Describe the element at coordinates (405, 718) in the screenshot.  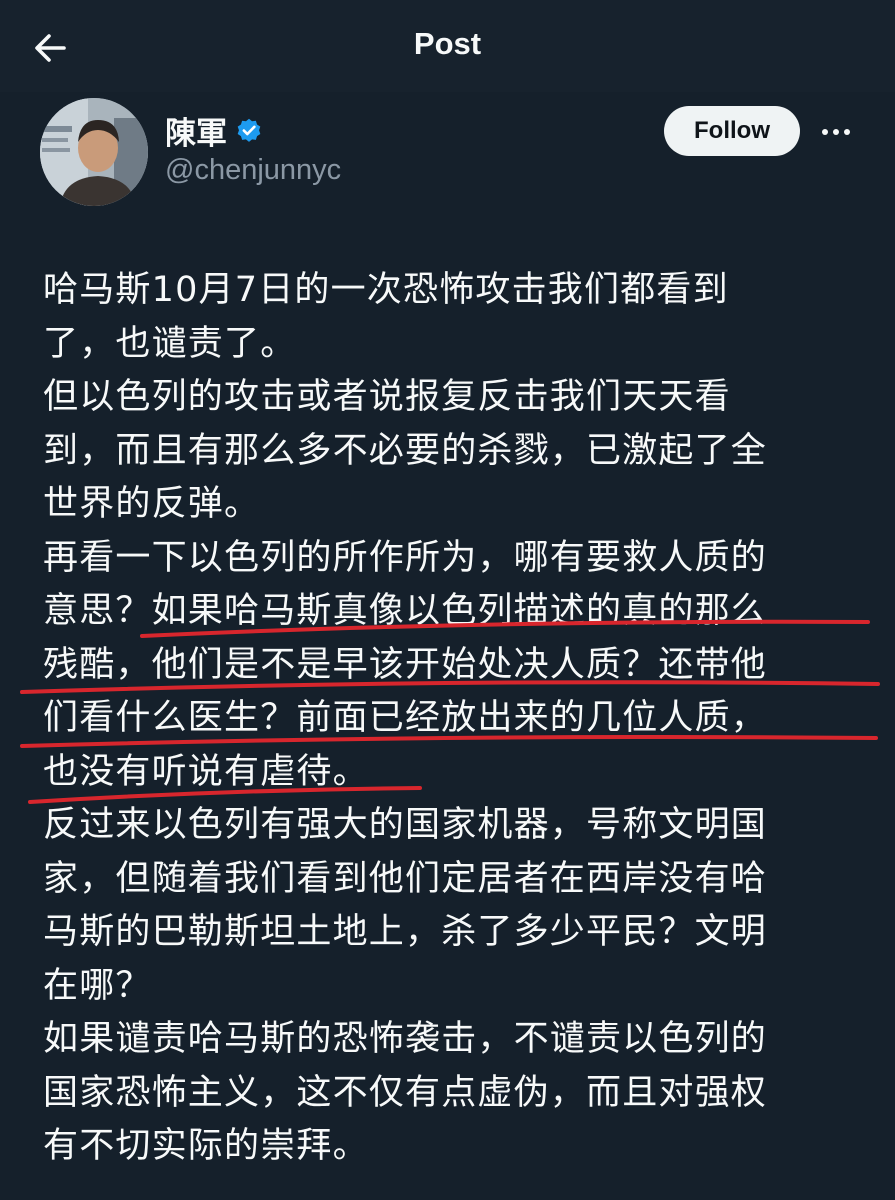
I see `post-text-line: 们看什么医生？前面已经放出来的几位人质，` at that location.